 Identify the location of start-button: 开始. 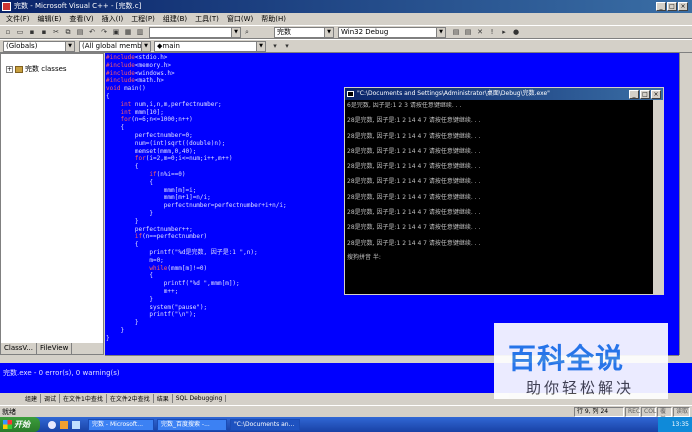
(20, 424).